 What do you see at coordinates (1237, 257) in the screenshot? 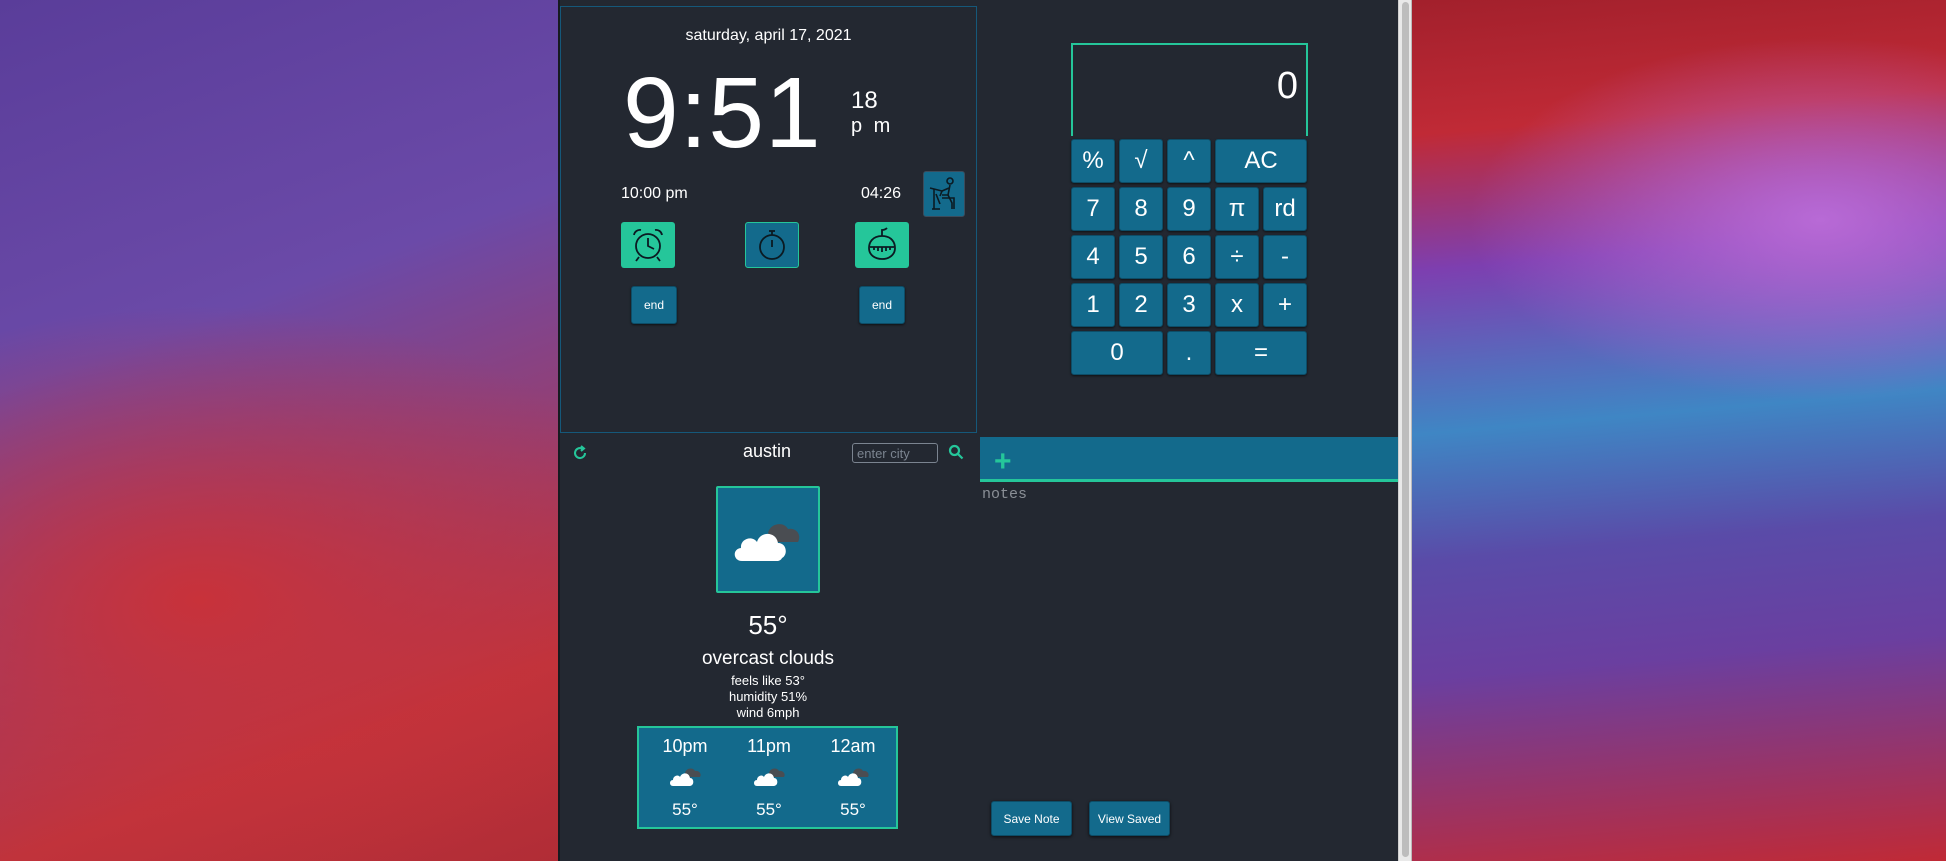
I see `calc-key-divide: ÷` at bounding box center [1237, 257].